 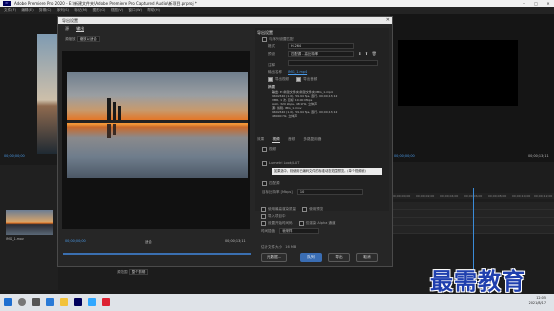 What do you see at coordinates (235, 241) in the screenshot?
I see `end-timecode: 00;00;13;11` at bounding box center [235, 241].